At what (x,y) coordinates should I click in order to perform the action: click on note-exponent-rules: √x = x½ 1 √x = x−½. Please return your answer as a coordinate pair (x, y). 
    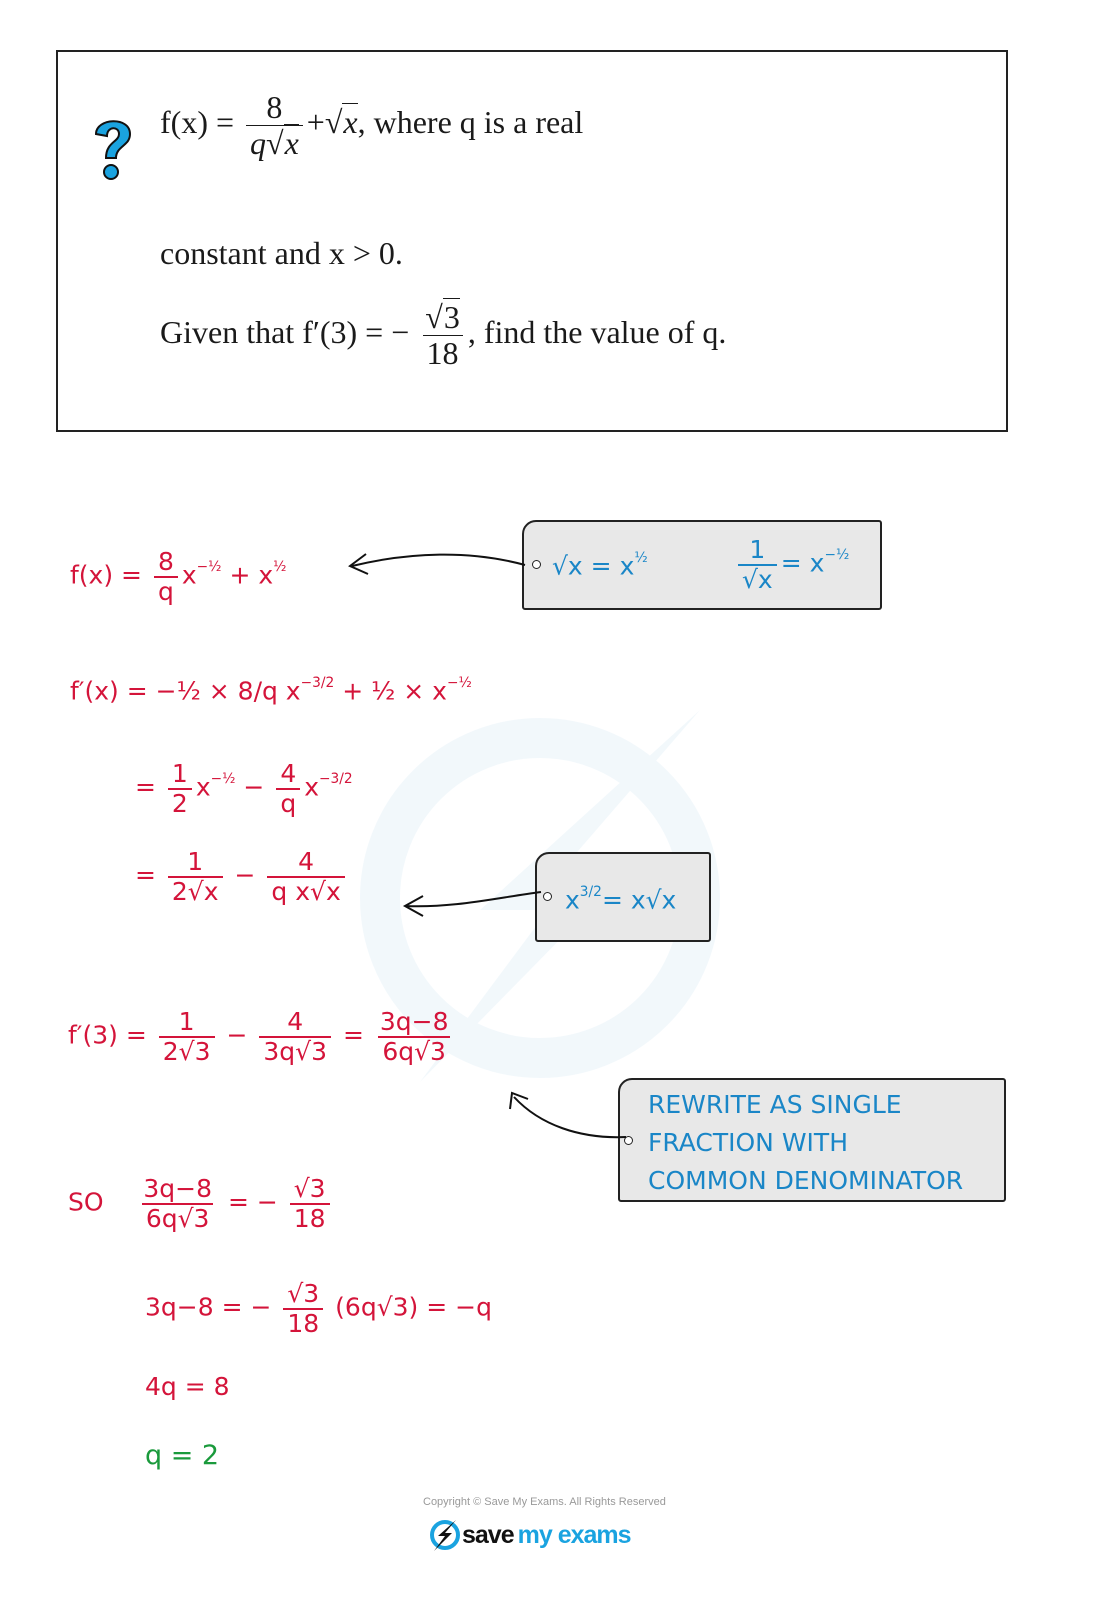
    Looking at the image, I should click on (702, 565).